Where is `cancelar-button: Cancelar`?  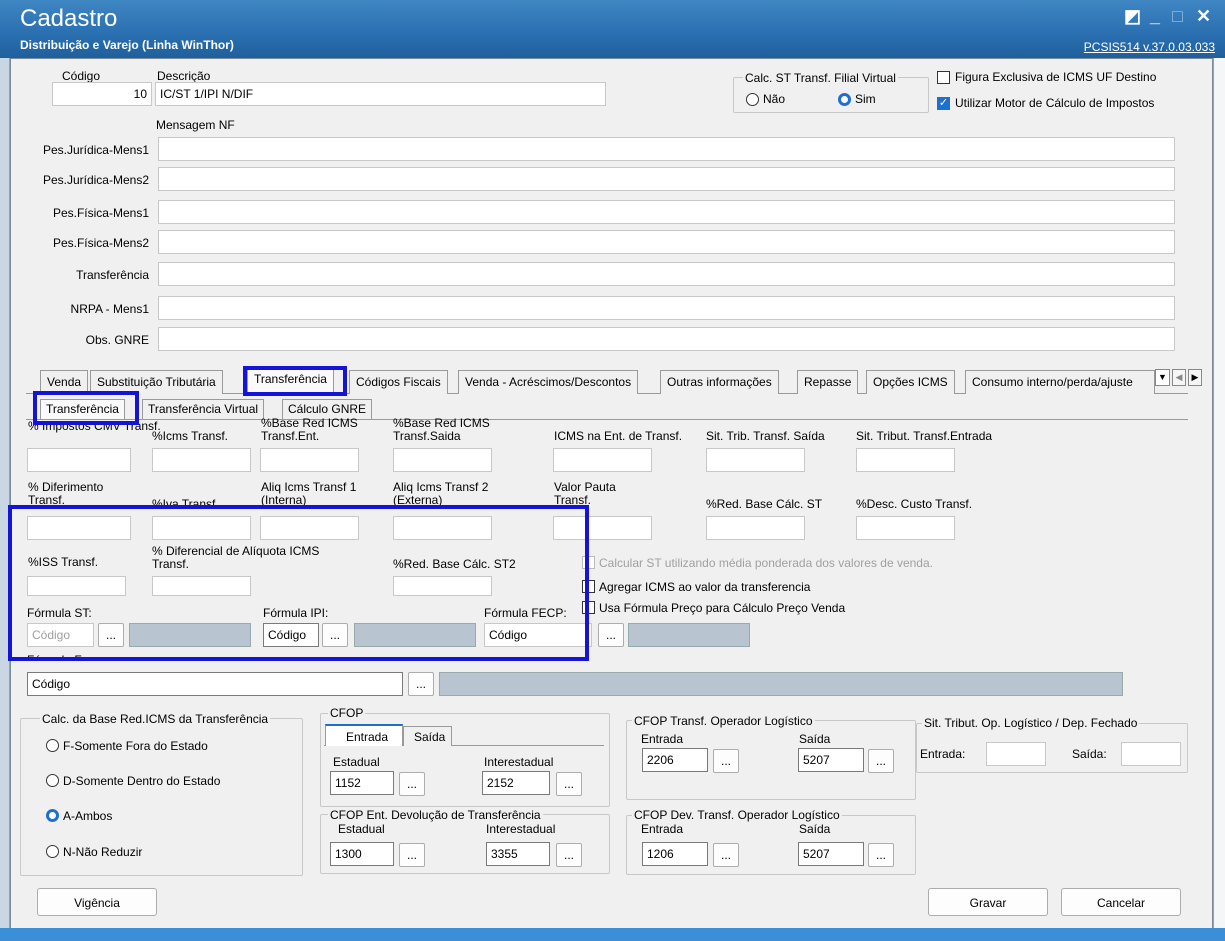 cancelar-button: Cancelar is located at coordinates (1121, 902).